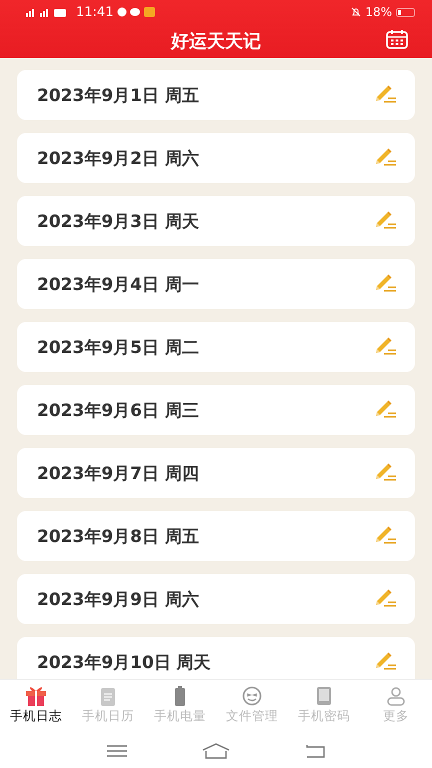 This screenshot has width=432, height=768. Describe the element at coordinates (95, 12) in the screenshot. I see `status-time: 11:41` at that location.